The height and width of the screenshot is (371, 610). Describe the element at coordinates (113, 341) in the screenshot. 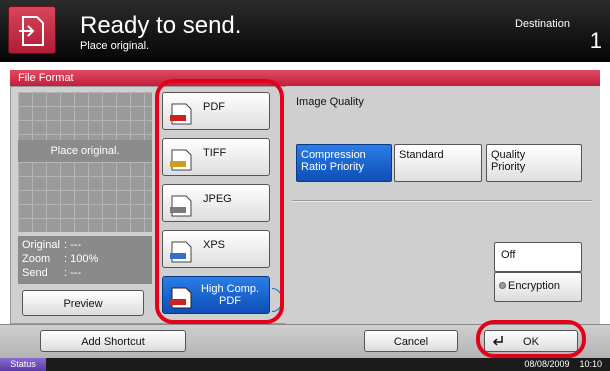

I see `add-shortcut-button: Add Shortcut` at that location.